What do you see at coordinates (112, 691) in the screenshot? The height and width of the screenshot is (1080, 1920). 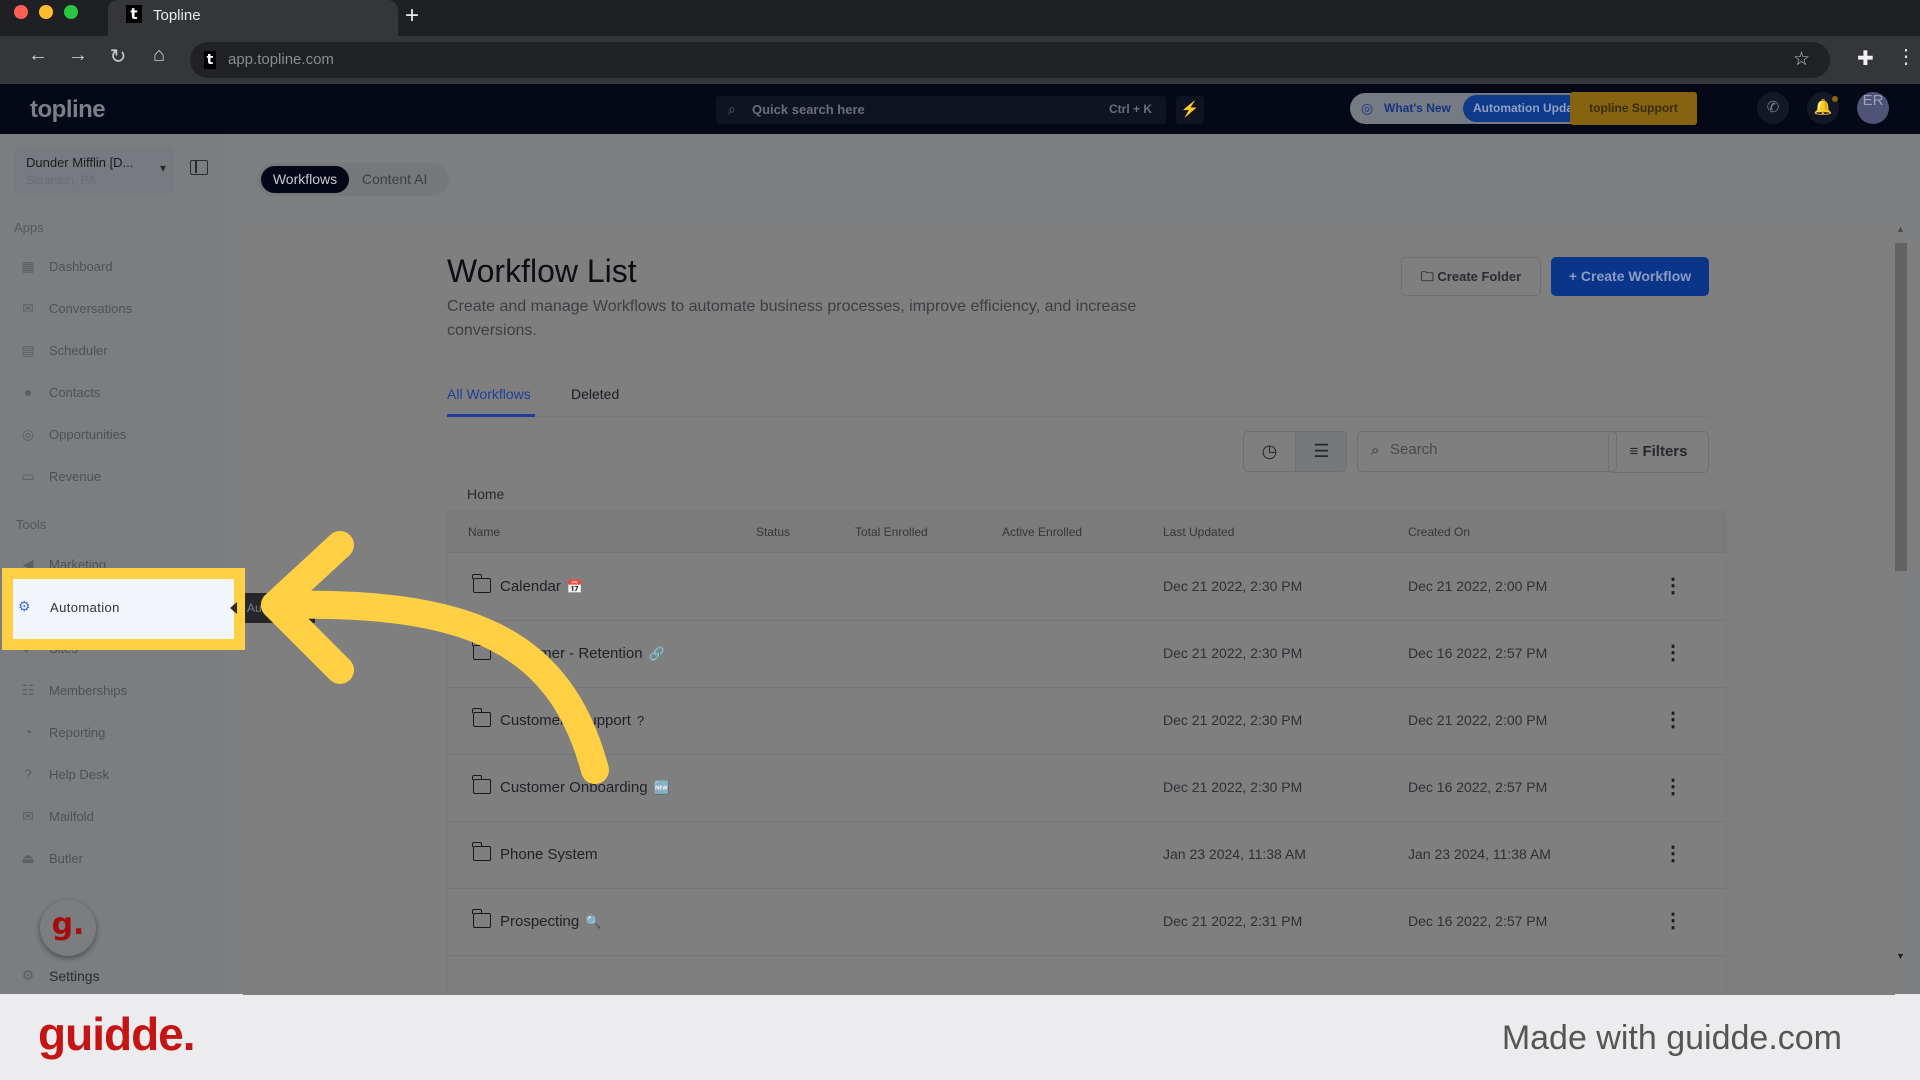 I see `sidebar-item-memberships: ☷ Memberships` at bounding box center [112, 691].